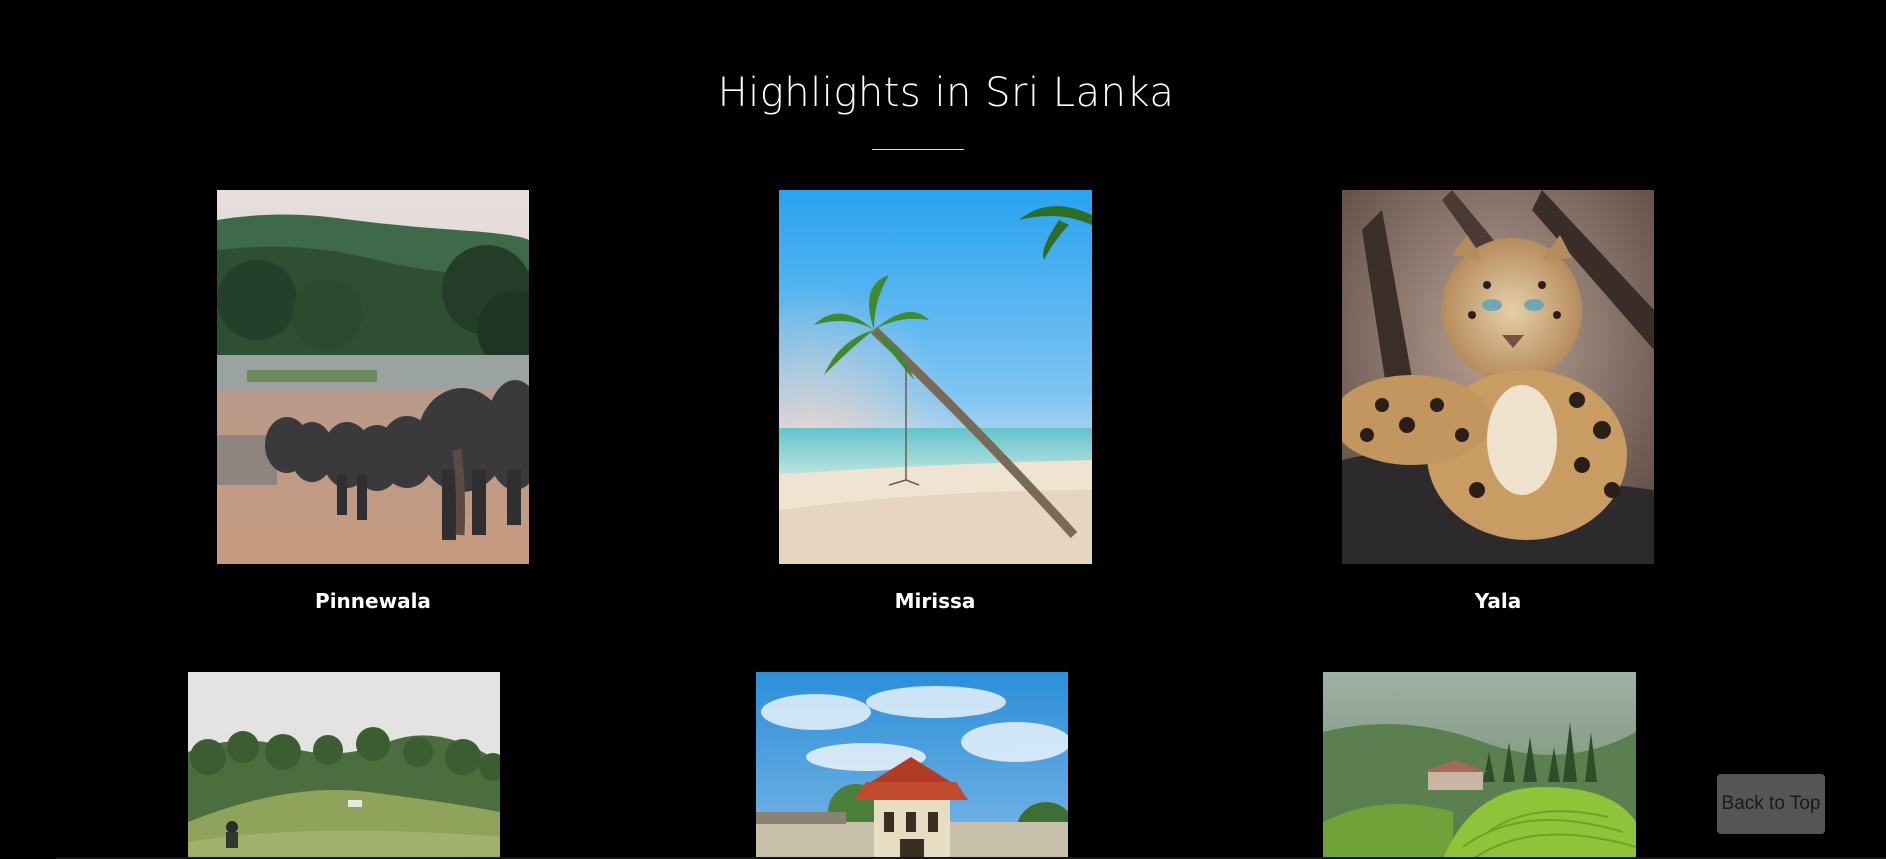 The height and width of the screenshot is (859, 1886). What do you see at coordinates (373, 601) in the screenshot?
I see `highlight-caption-pinnewala: Pinnewala` at bounding box center [373, 601].